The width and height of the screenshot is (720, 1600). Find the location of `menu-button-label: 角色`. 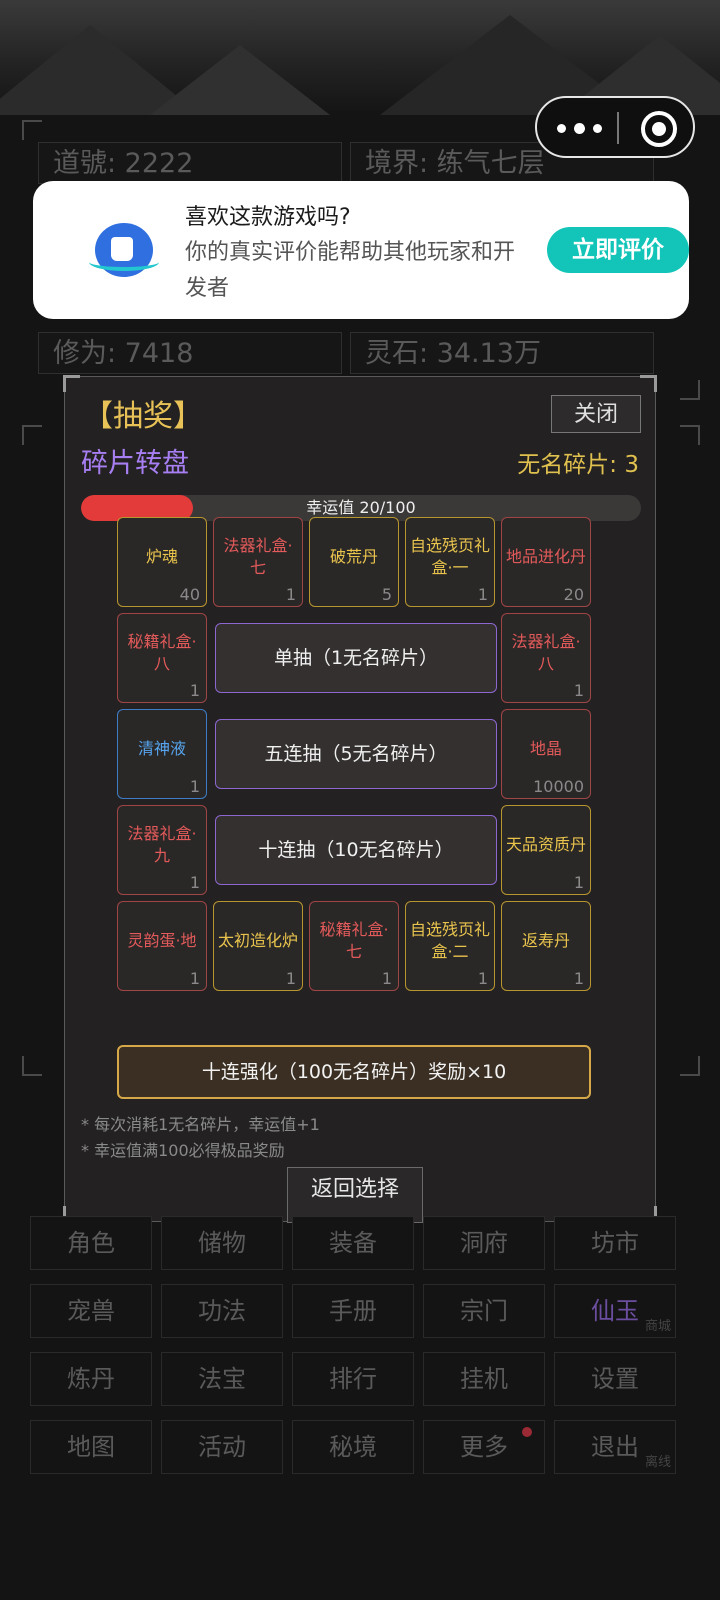

menu-button-label: 角色 is located at coordinates (91, 1243).